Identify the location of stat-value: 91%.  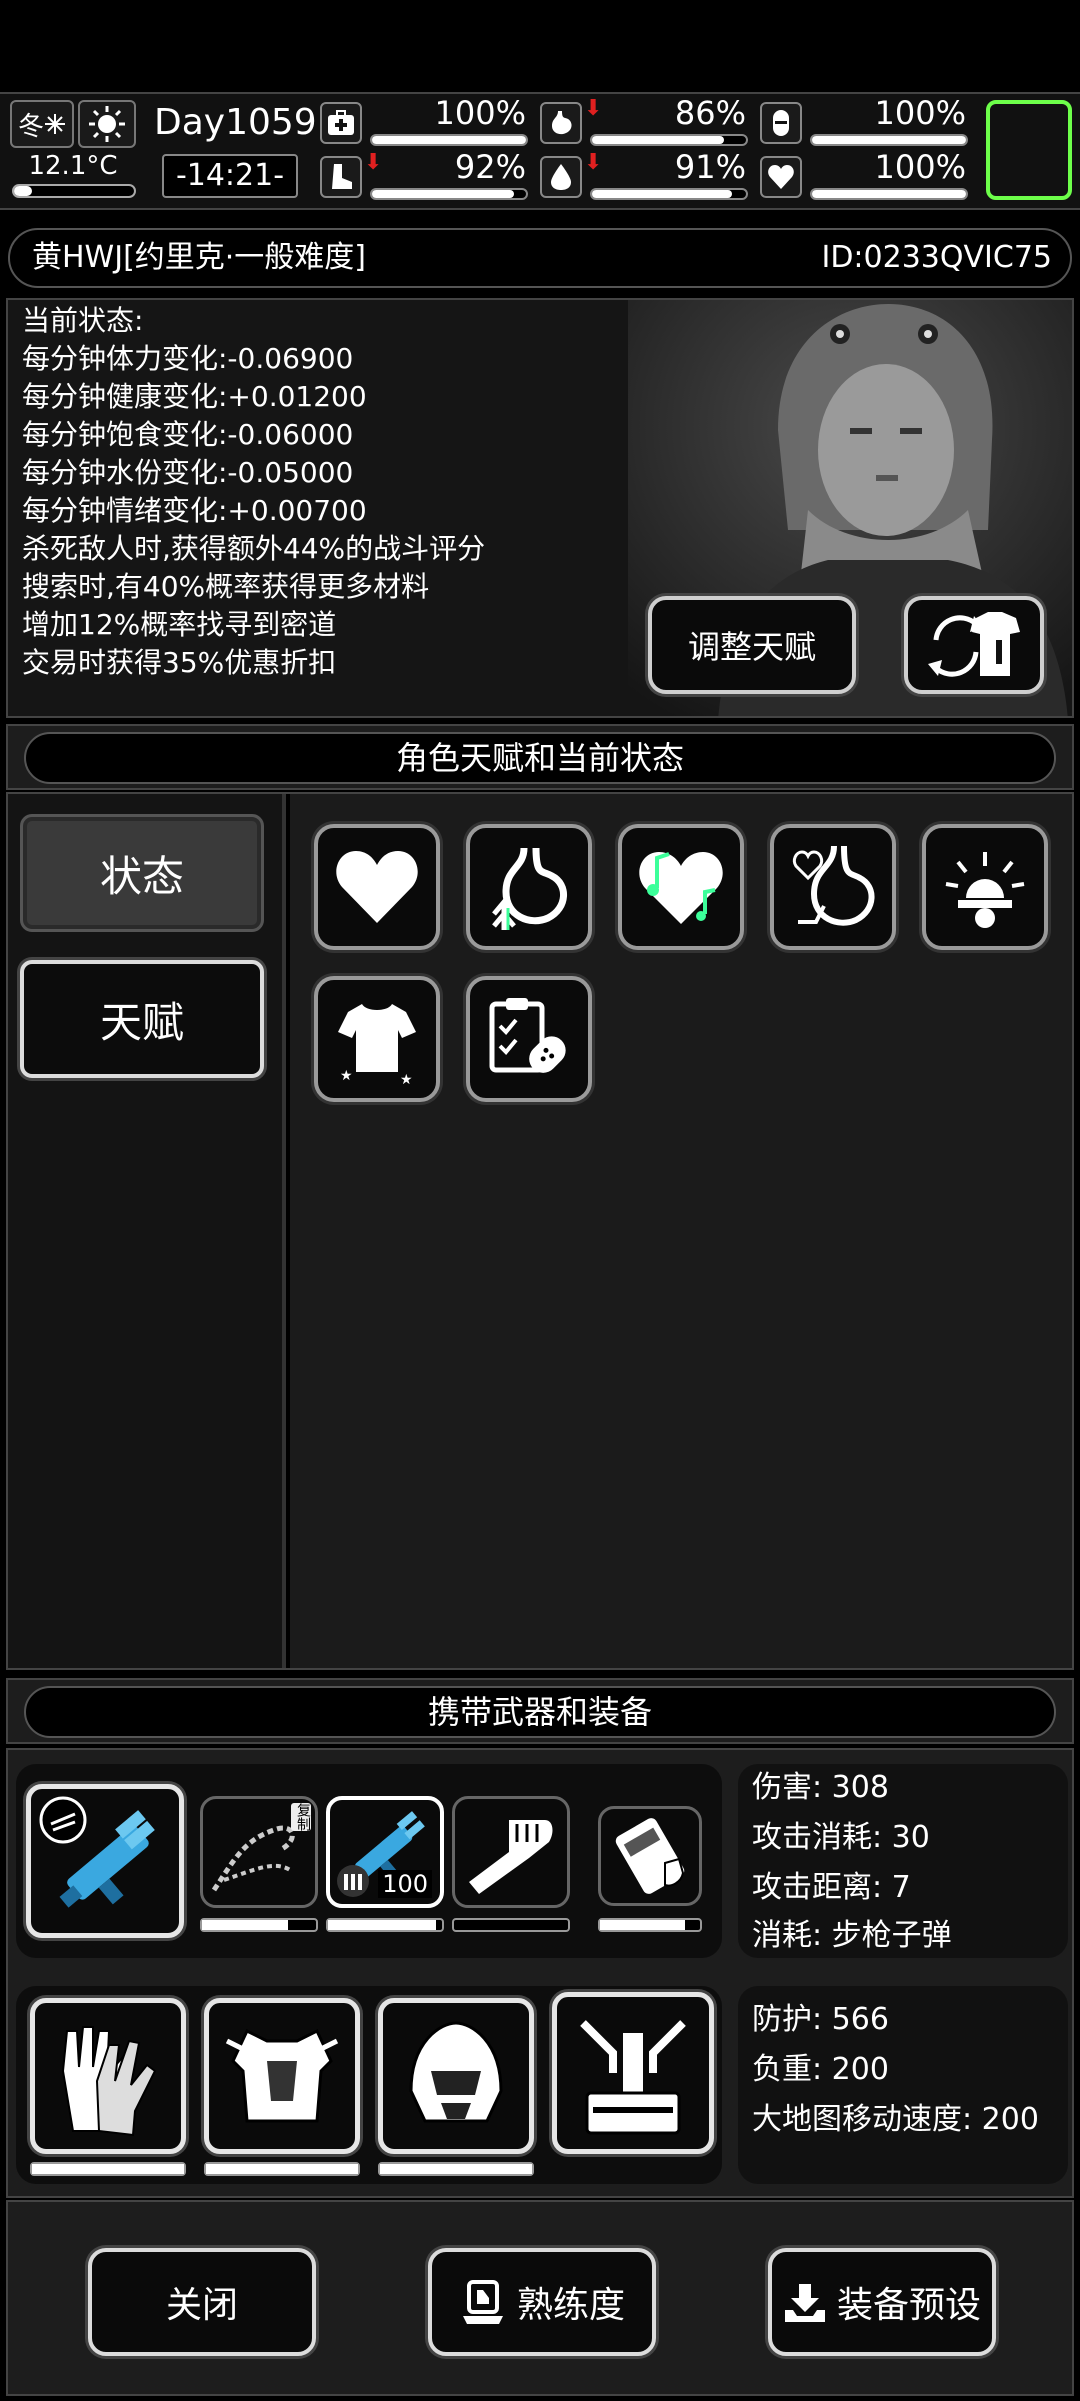
(710, 167).